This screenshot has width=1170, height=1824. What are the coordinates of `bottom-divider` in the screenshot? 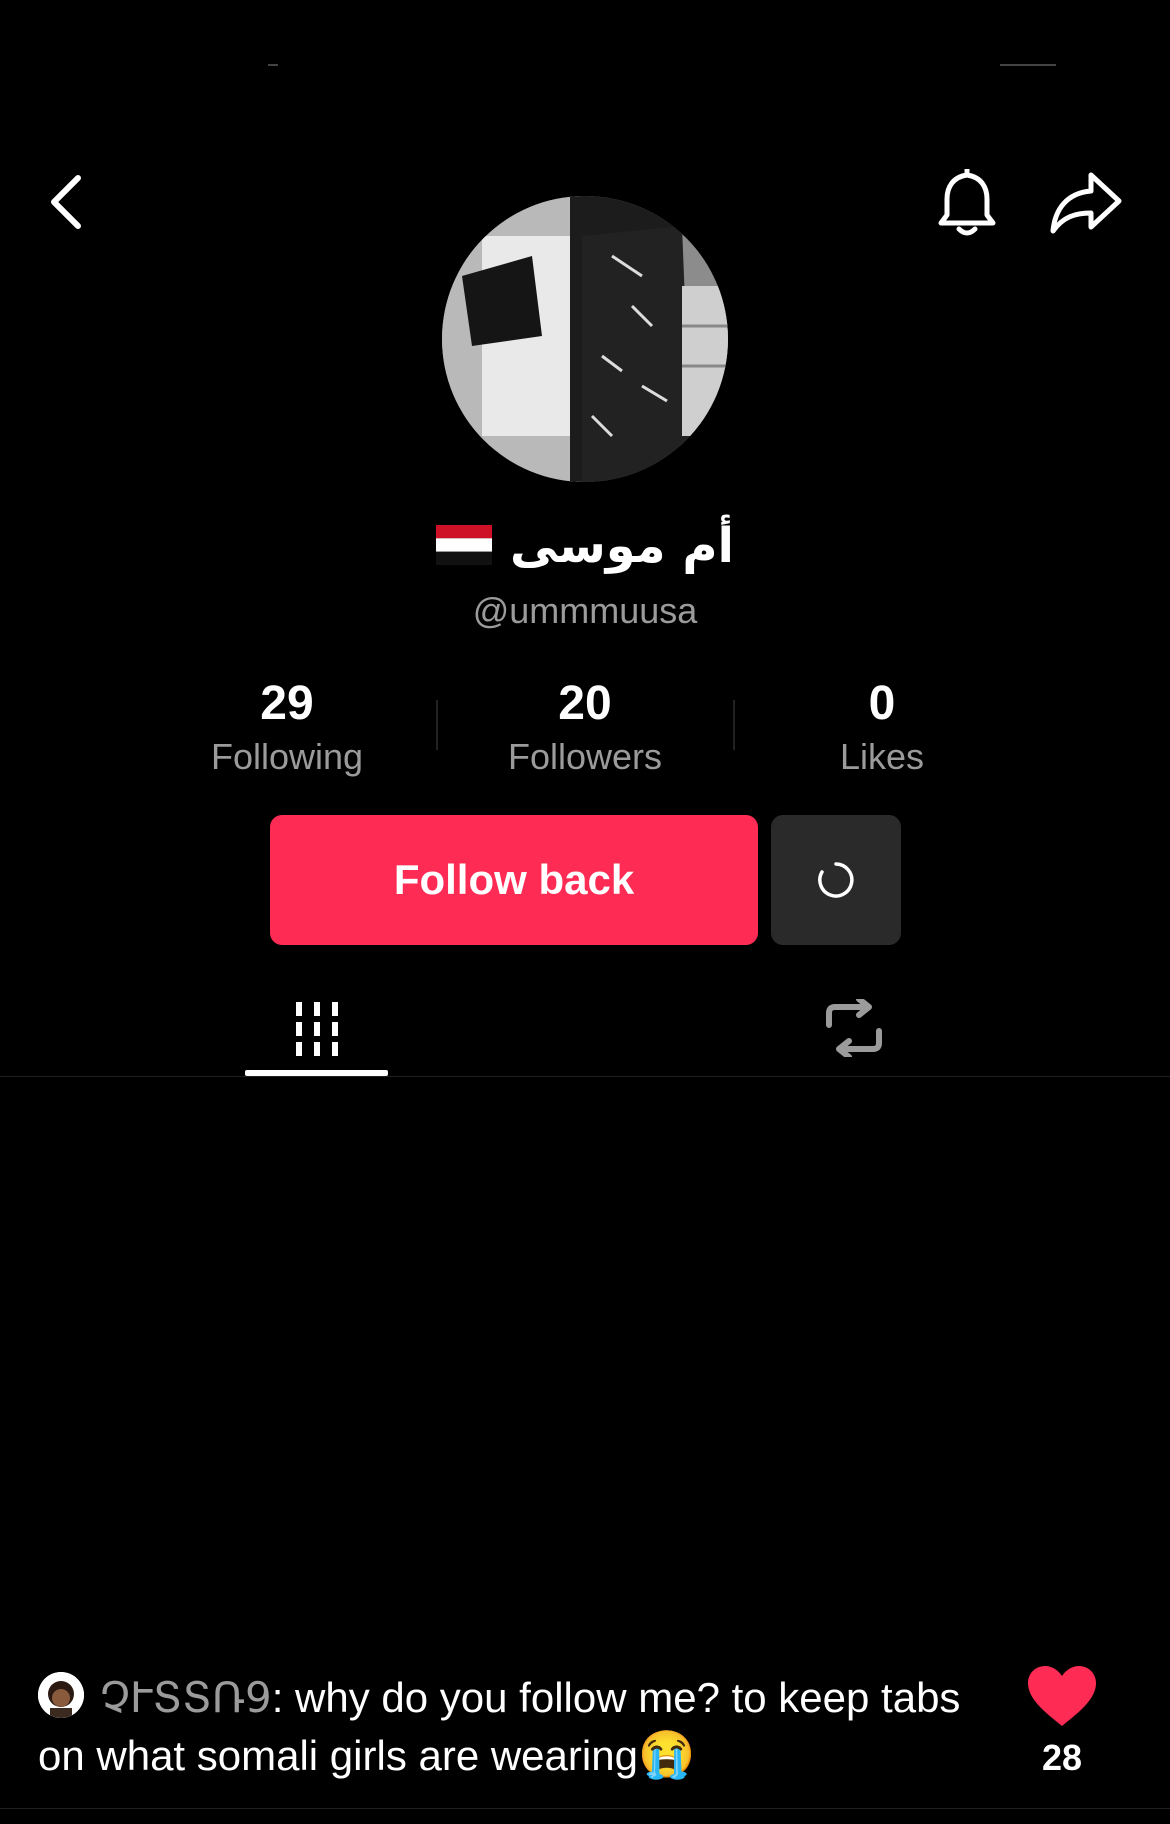 It's located at (585, 1808).